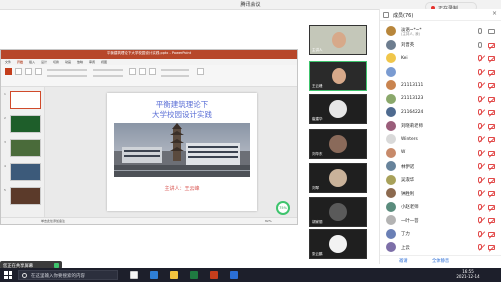 The image size is (501, 282). What do you see at coordinates (175, 70) in the screenshot?
I see `shape-fill-row` at bounding box center [175, 70].